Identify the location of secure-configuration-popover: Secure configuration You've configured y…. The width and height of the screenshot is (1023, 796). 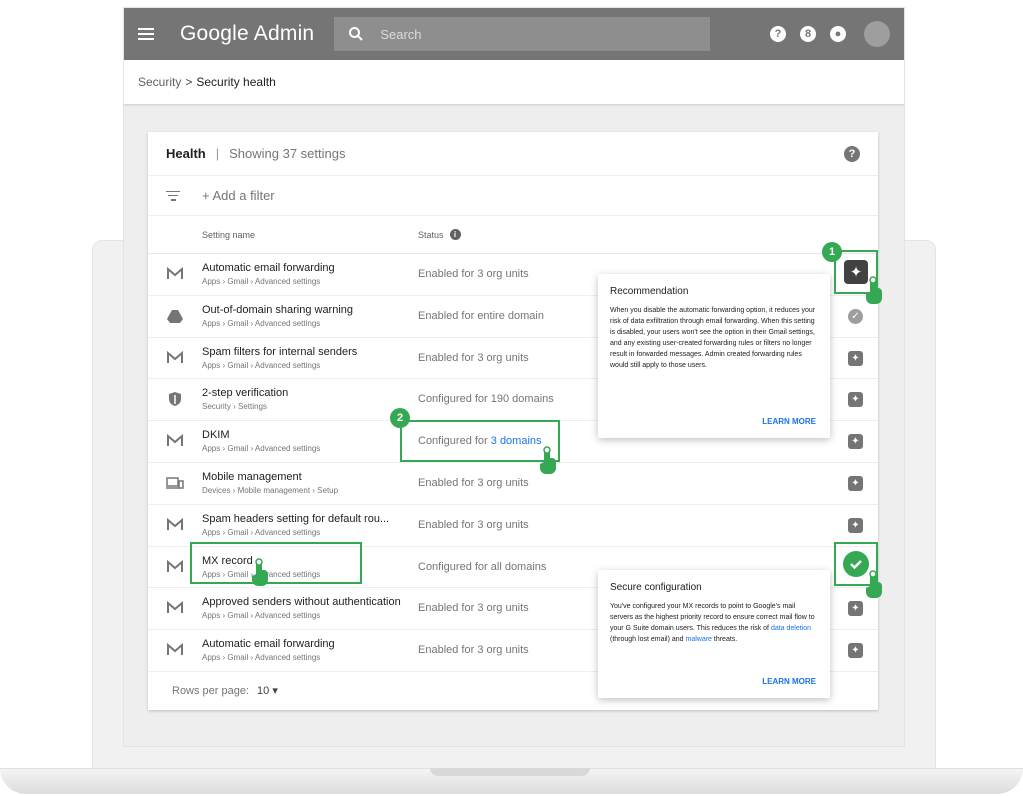
(714, 634).